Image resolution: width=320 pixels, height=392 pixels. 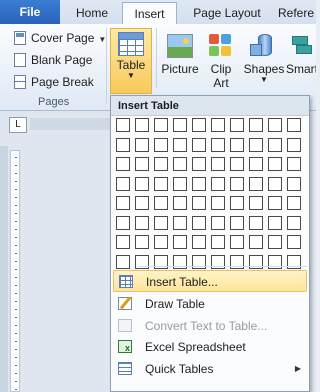 I want to click on shapes-button: Shapes ▼, so click(x=264, y=57).